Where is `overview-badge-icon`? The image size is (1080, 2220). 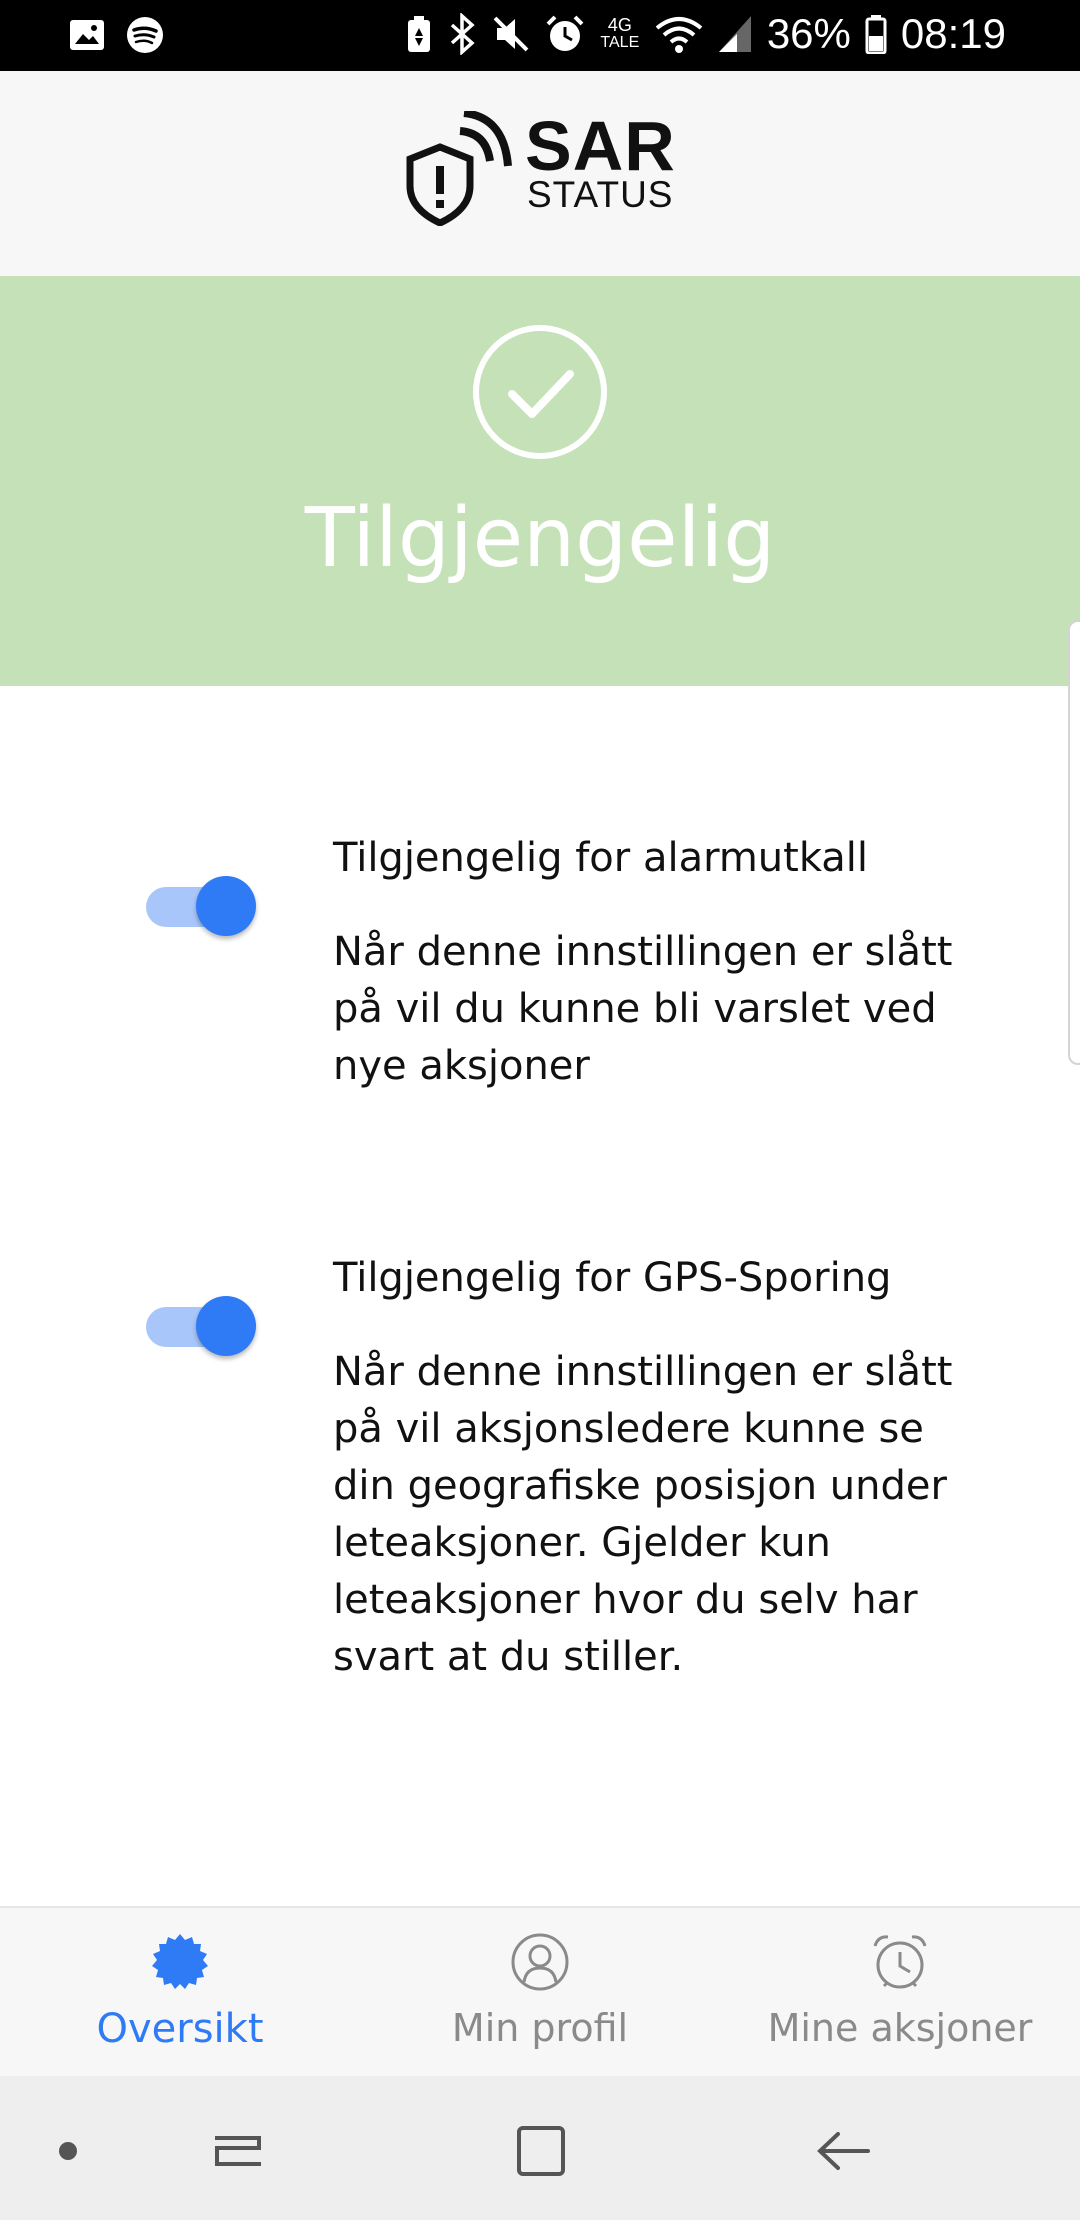
overview-badge-icon is located at coordinates (180, 1961).